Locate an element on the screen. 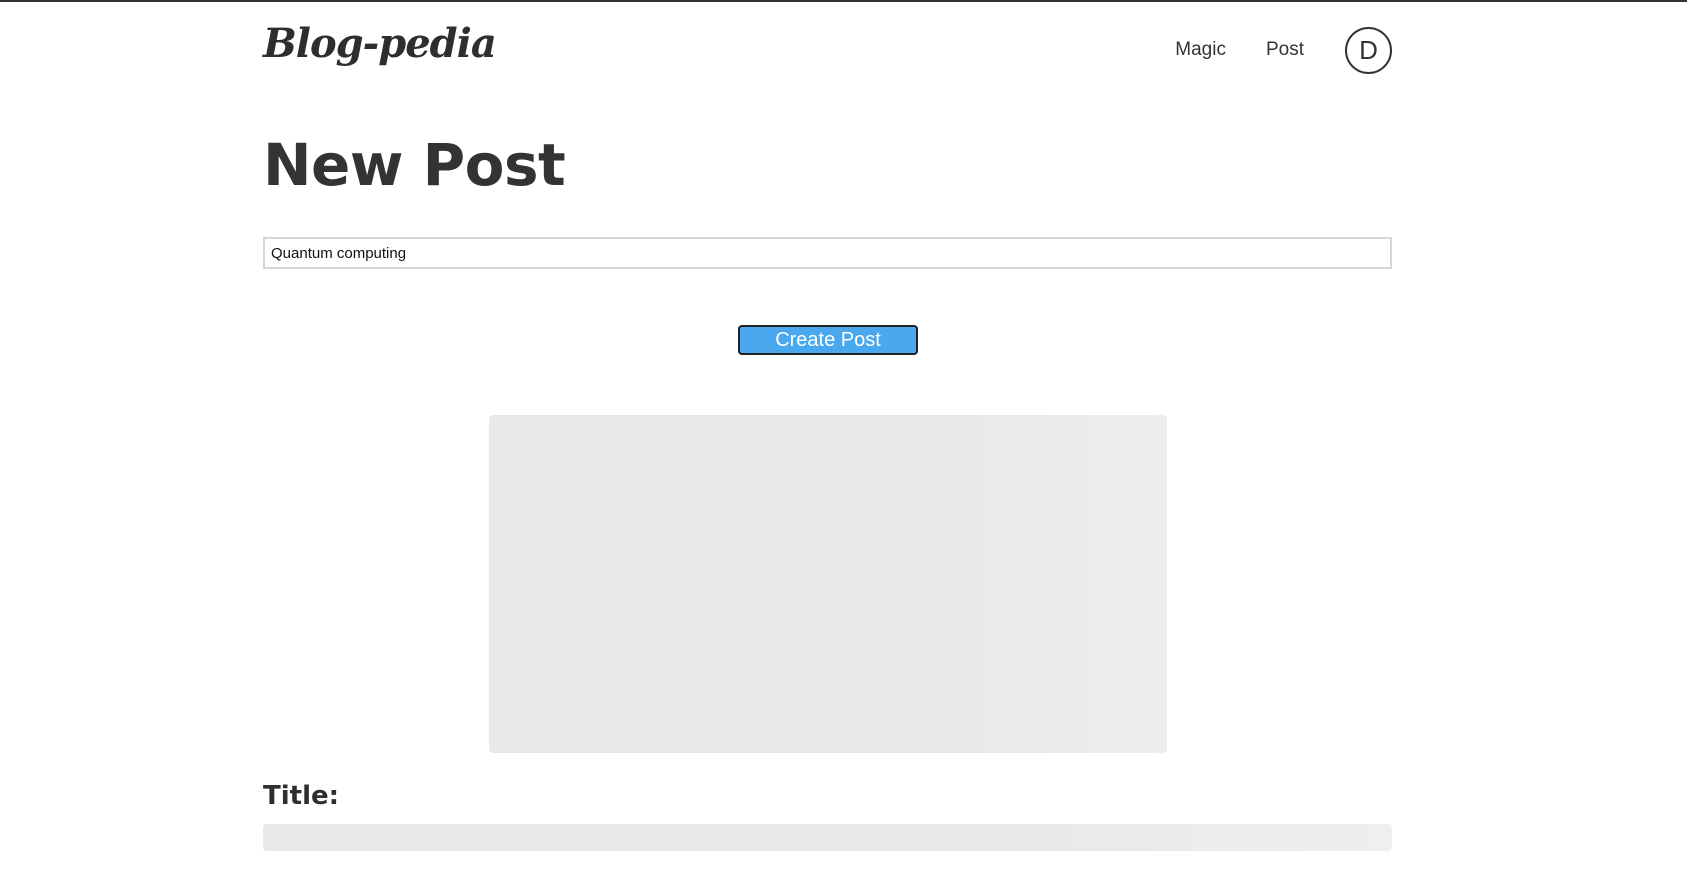 Image resolution: width=1687 pixels, height=884 pixels. topic-input is located at coordinates (827, 253).